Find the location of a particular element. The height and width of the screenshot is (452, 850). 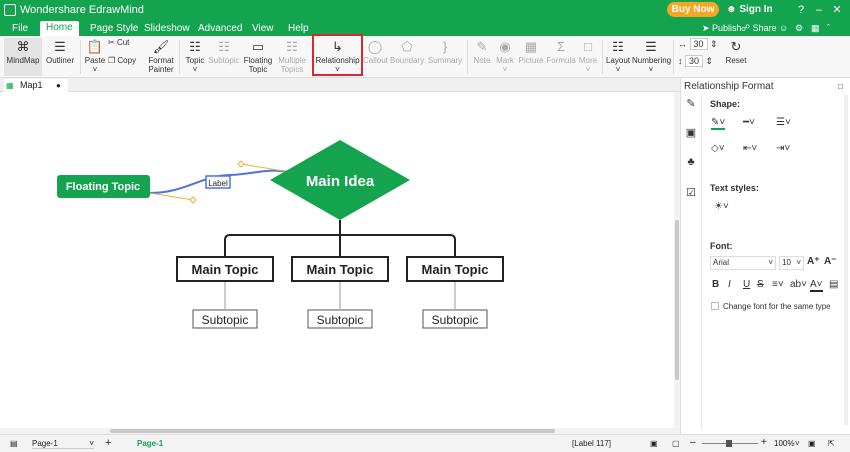

horizontal-spacing-input: 30 is located at coordinates (698, 44).